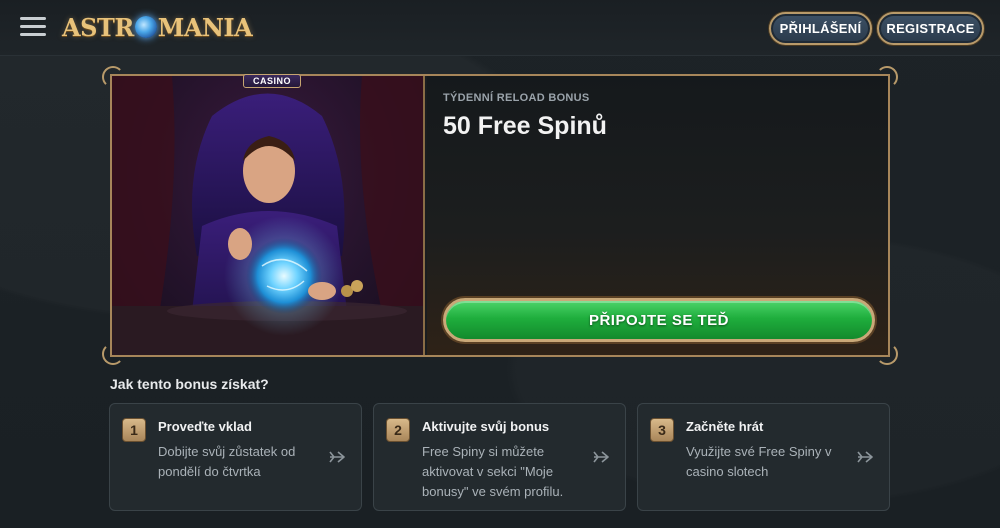 The image size is (1000, 528). What do you see at coordinates (134, 430) in the screenshot?
I see `step-number-badge: 1` at bounding box center [134, 430].